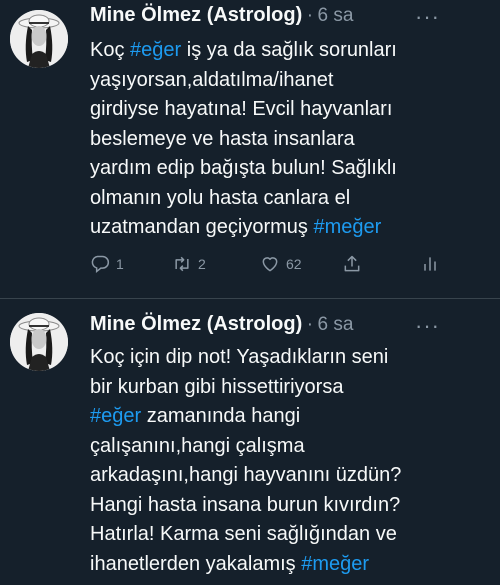 This screenshot has width=500, height=585. What do you see at coordinates (196, 563) in the screenshot?
I see `text-segment: ihanetlerden yakalamış` at bounding box center [196, 563].